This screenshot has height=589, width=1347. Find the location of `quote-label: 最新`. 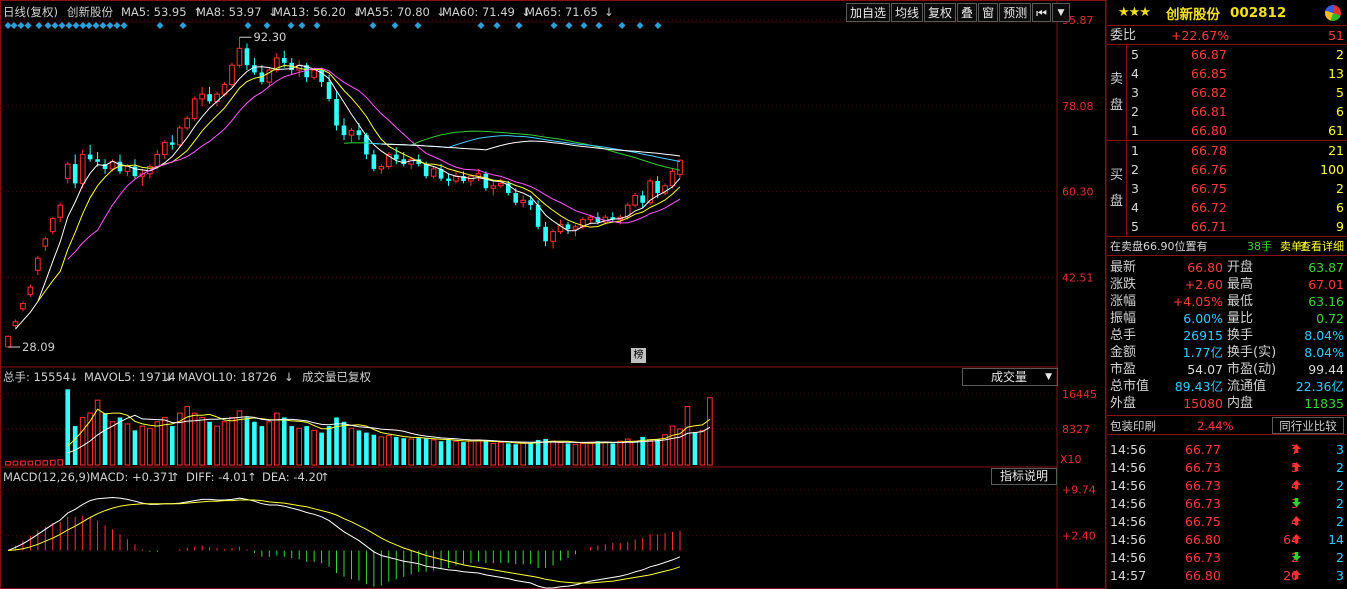

quote-label: 最新 is located at coordinates (1123, 267).